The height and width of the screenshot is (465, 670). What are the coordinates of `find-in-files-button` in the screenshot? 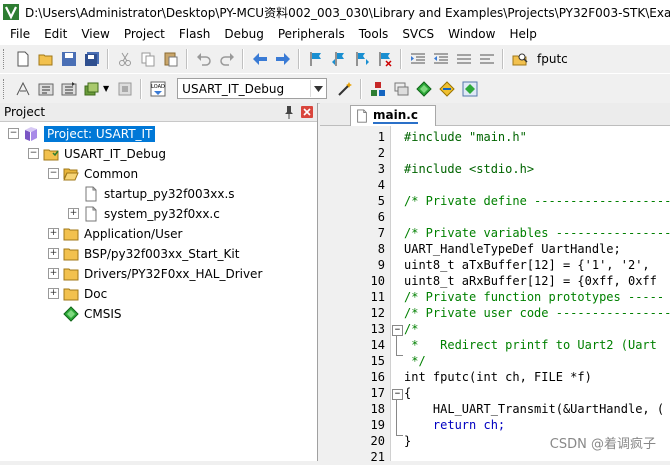 It's located at (520, 59).